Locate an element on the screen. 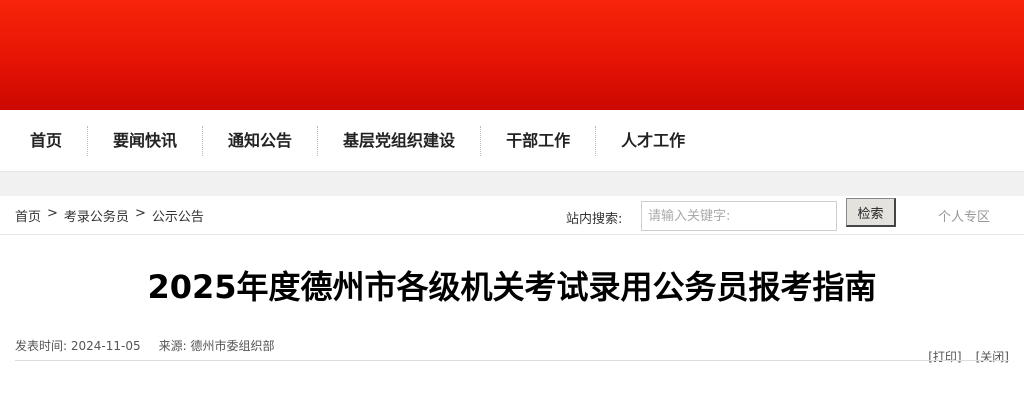  breadcrumb-home-link: 首页 is located at coordinates (28, 215).